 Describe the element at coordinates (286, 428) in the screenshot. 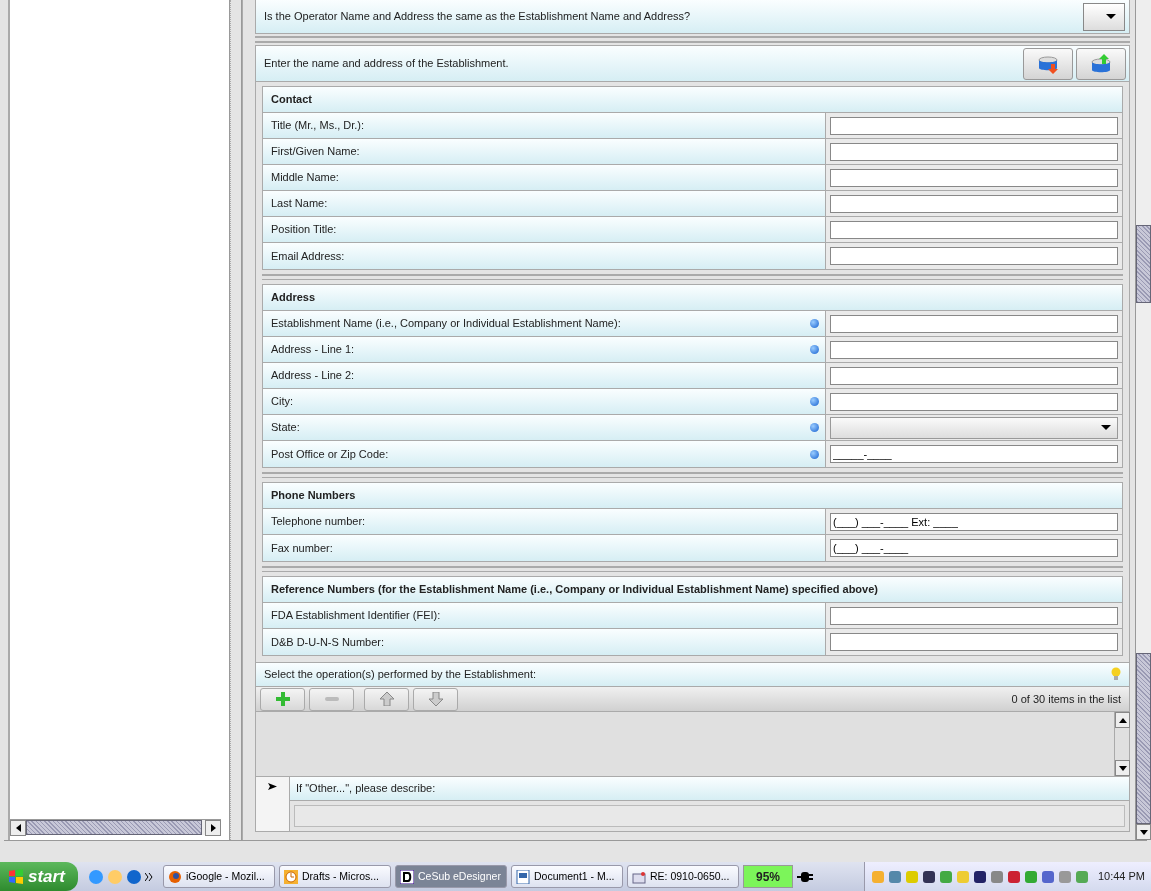

I see `field-label: State:` at that location.